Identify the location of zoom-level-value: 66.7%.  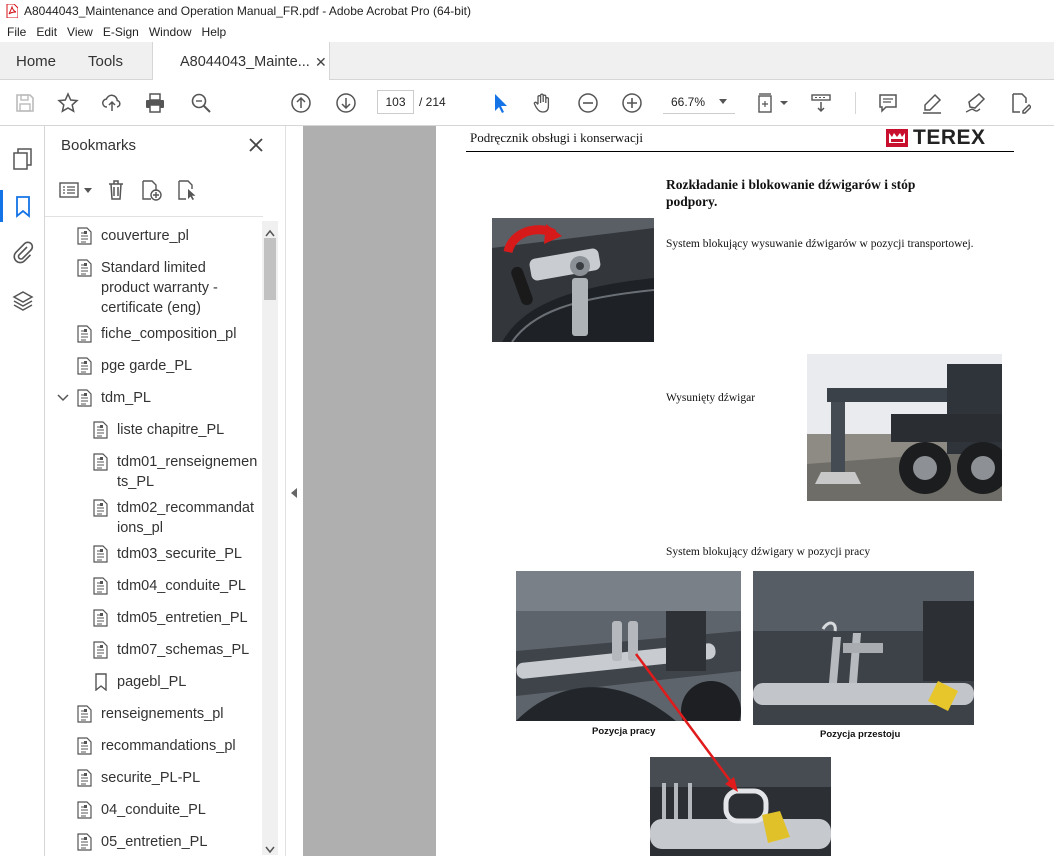
(688, 101).